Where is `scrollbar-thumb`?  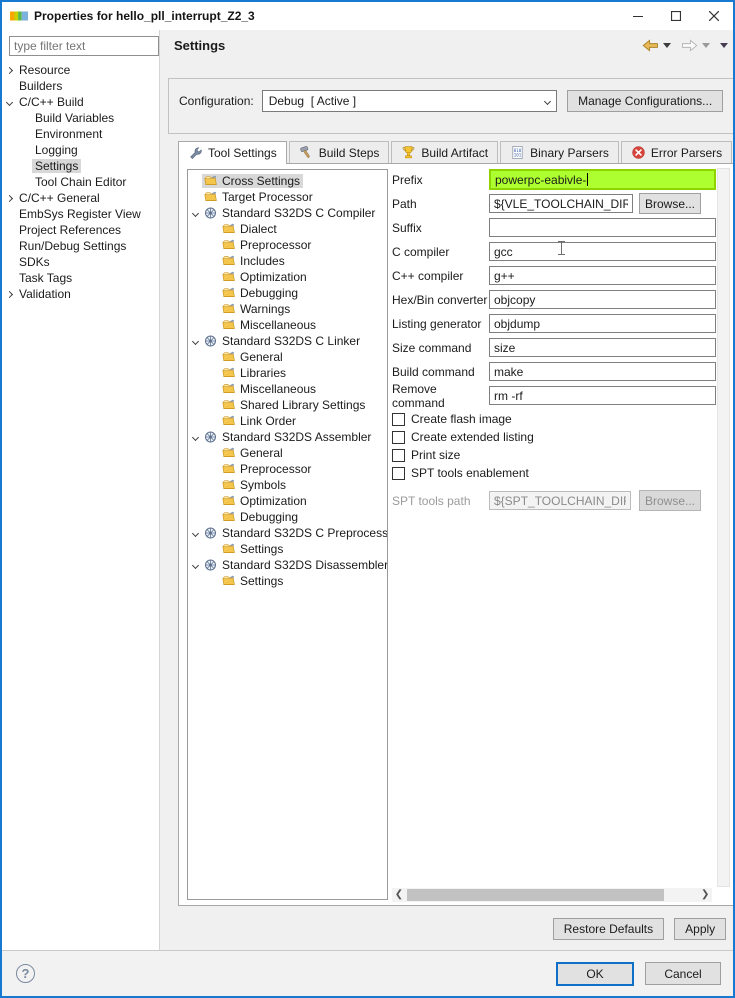 scrollbar-thumb is located at coordinates (536, 895).